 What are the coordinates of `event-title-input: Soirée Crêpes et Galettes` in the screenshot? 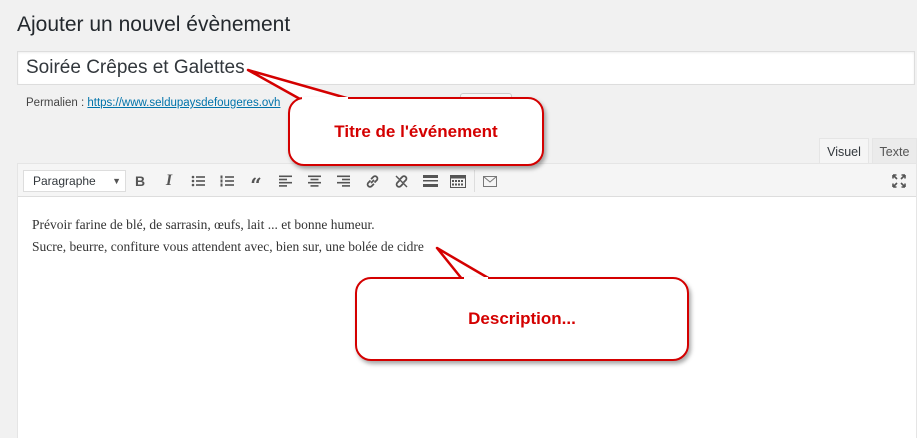 It's located at (466, 68).